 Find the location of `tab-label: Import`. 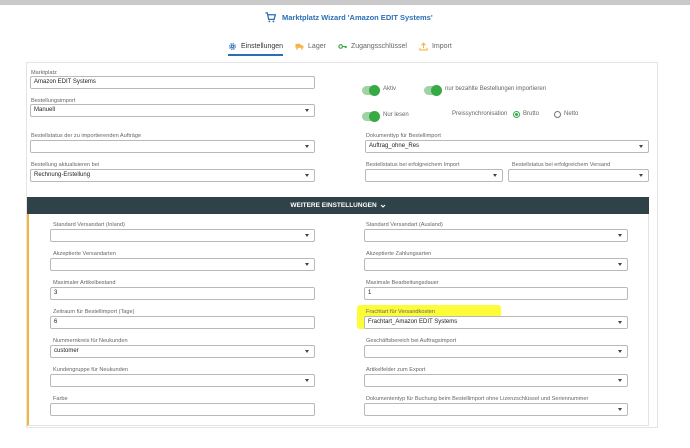

tab-label: Import is located at coordinates (441, 46).